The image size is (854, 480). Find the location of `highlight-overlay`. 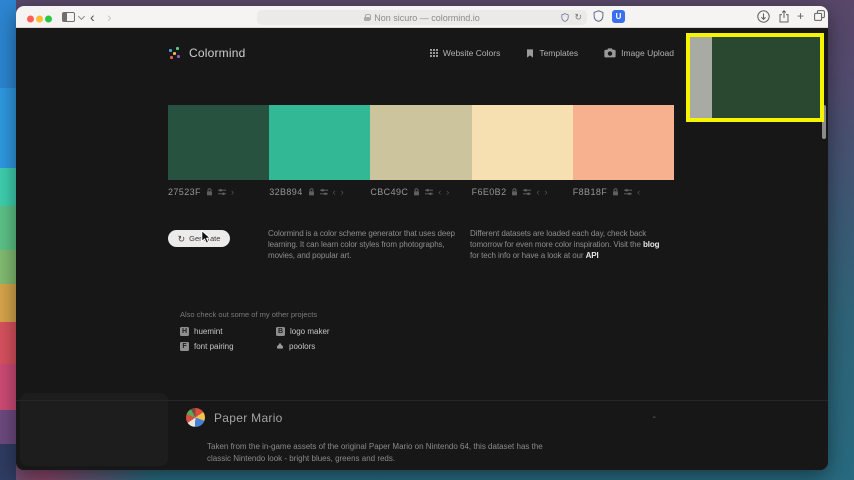

highlight-overlay is located at coordinates (755, 77).